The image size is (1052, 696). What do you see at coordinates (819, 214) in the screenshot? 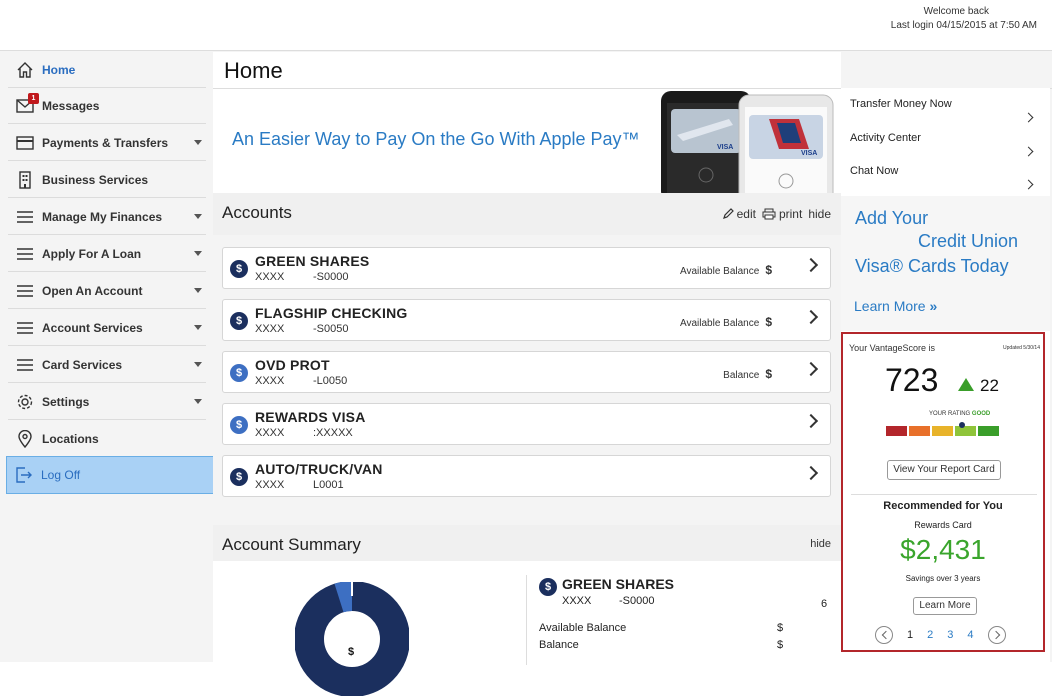
I see `hide-accounts-button: hide` at bounding box center [819, 214].